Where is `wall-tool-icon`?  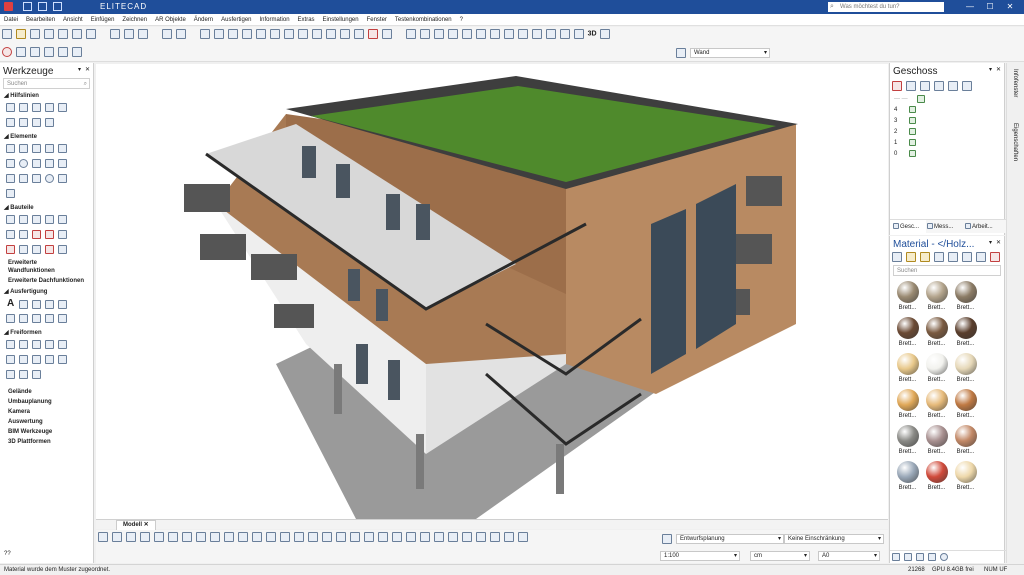 wall-tool-icon is located at coordinates (397, 537).